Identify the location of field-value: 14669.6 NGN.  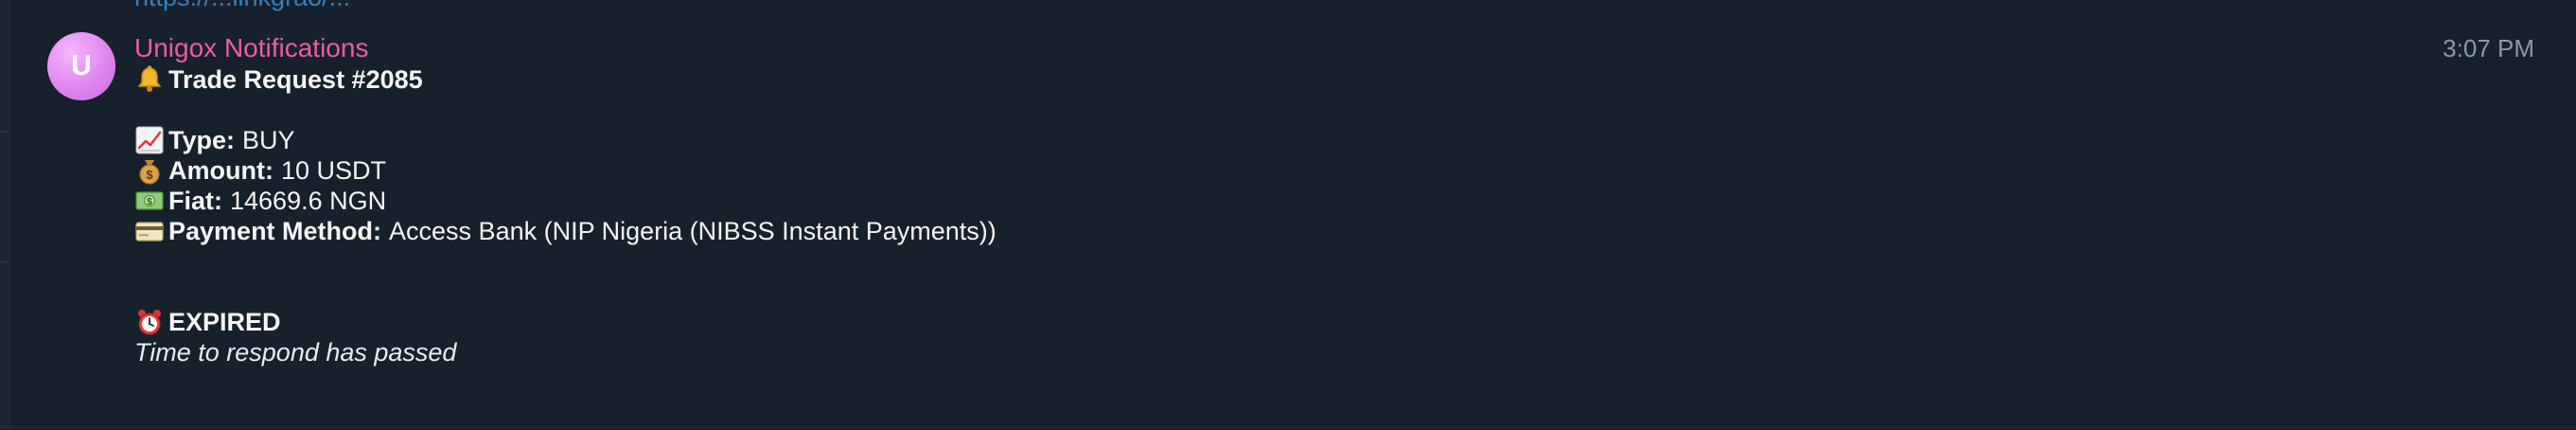
(308, 201).